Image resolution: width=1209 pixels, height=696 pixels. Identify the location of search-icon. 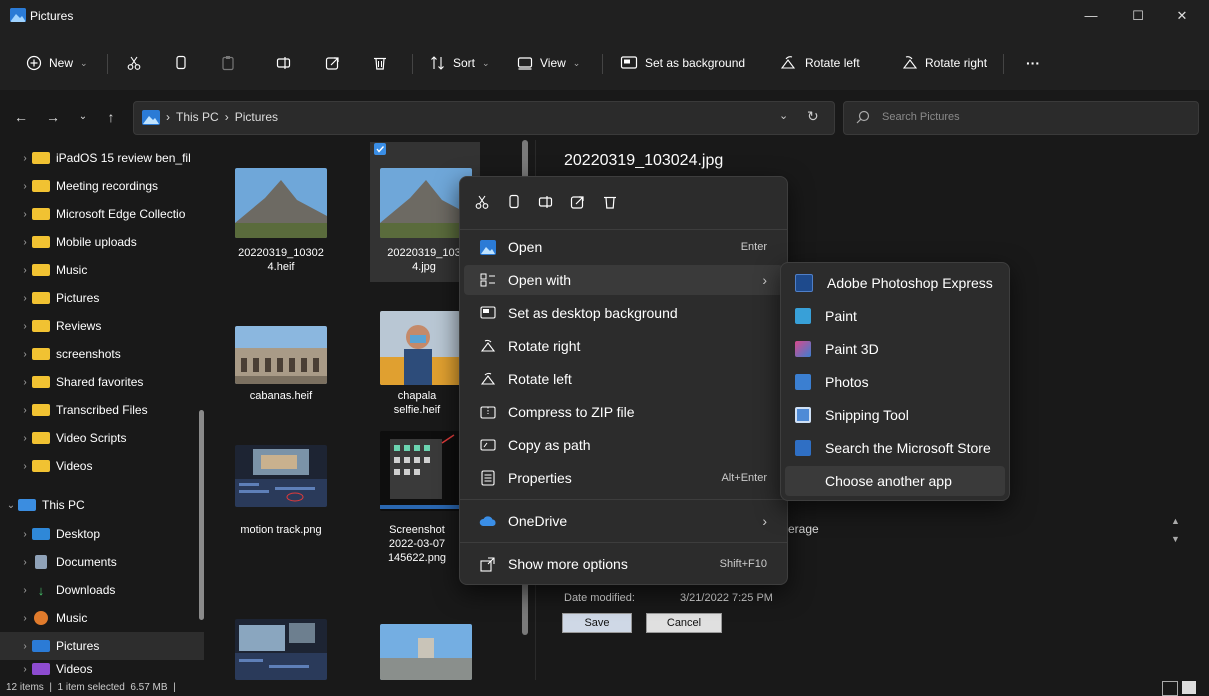
(863, 117).